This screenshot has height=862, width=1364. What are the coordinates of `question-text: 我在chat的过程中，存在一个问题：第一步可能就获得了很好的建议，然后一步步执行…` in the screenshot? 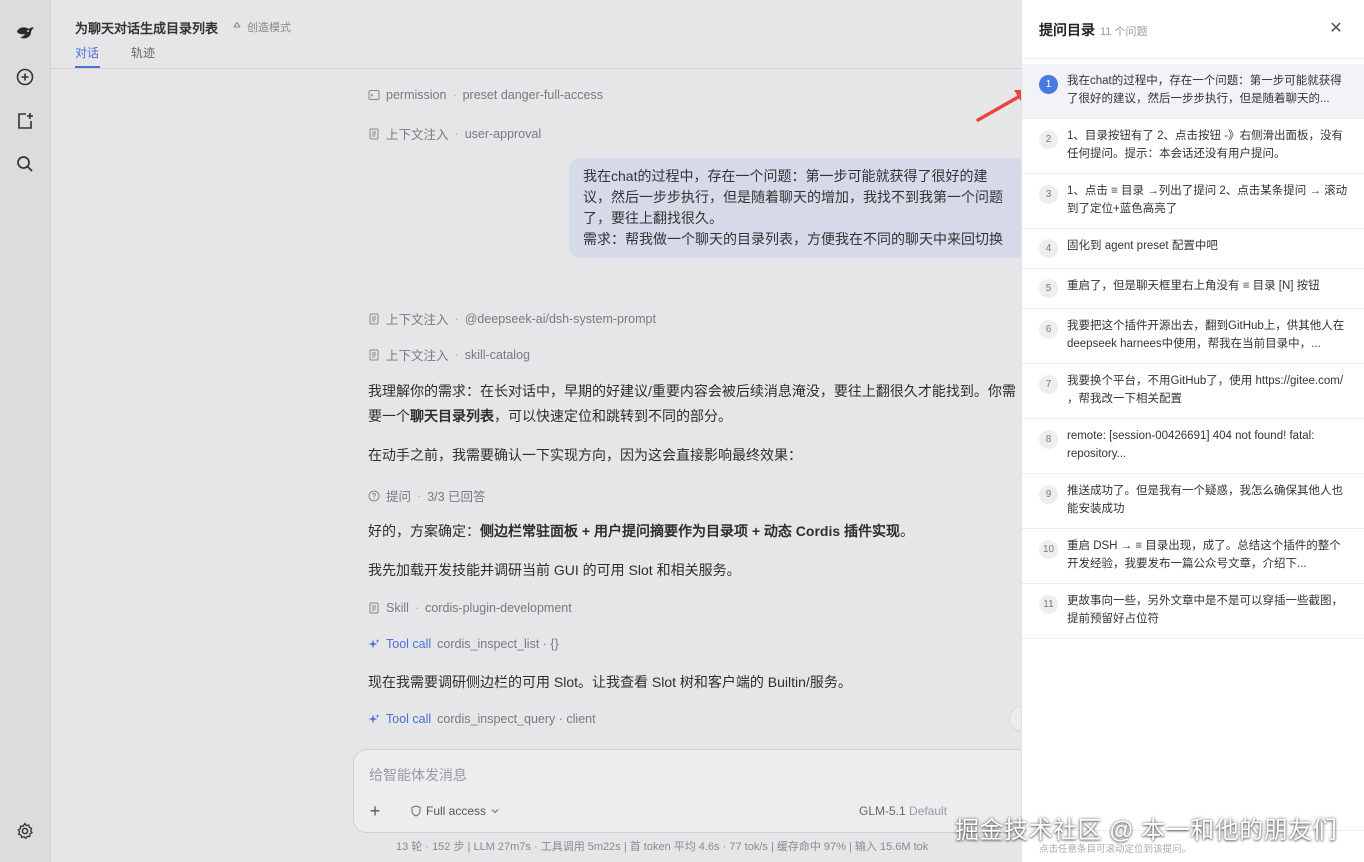 It's located at (1204, 90).